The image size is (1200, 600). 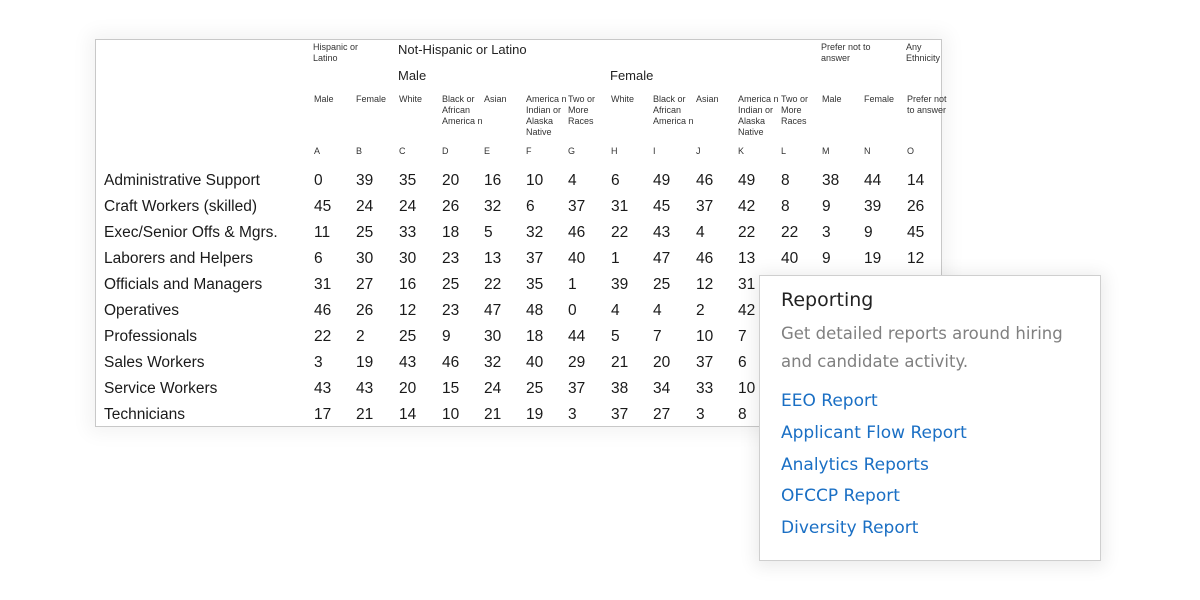 I want to click on table-cell: 38, so click(x=620, y=388).